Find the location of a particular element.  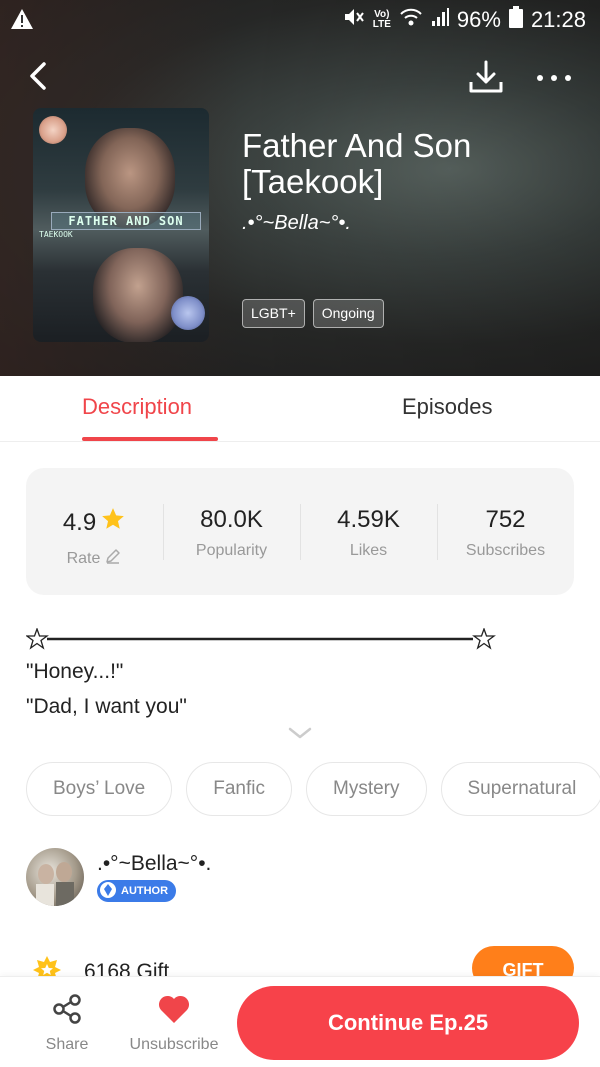

tag-status: Ongoing is located at coordinates (348, 313).